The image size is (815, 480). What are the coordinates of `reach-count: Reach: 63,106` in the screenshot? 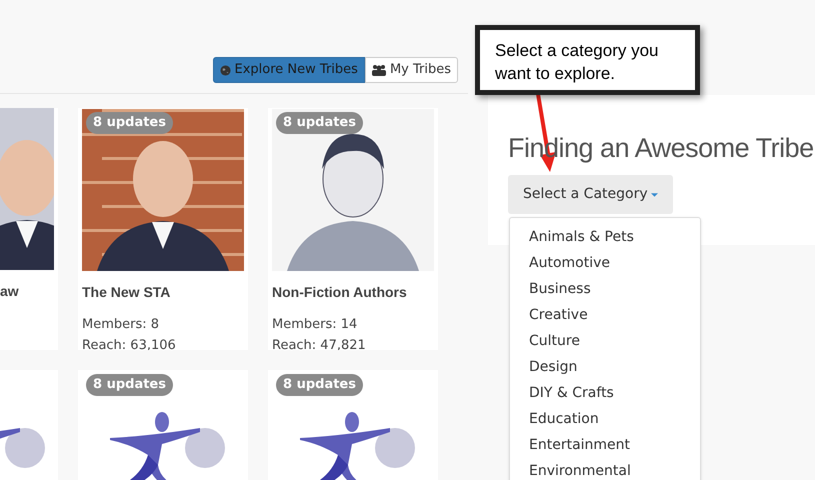 It's located at (129, 343).